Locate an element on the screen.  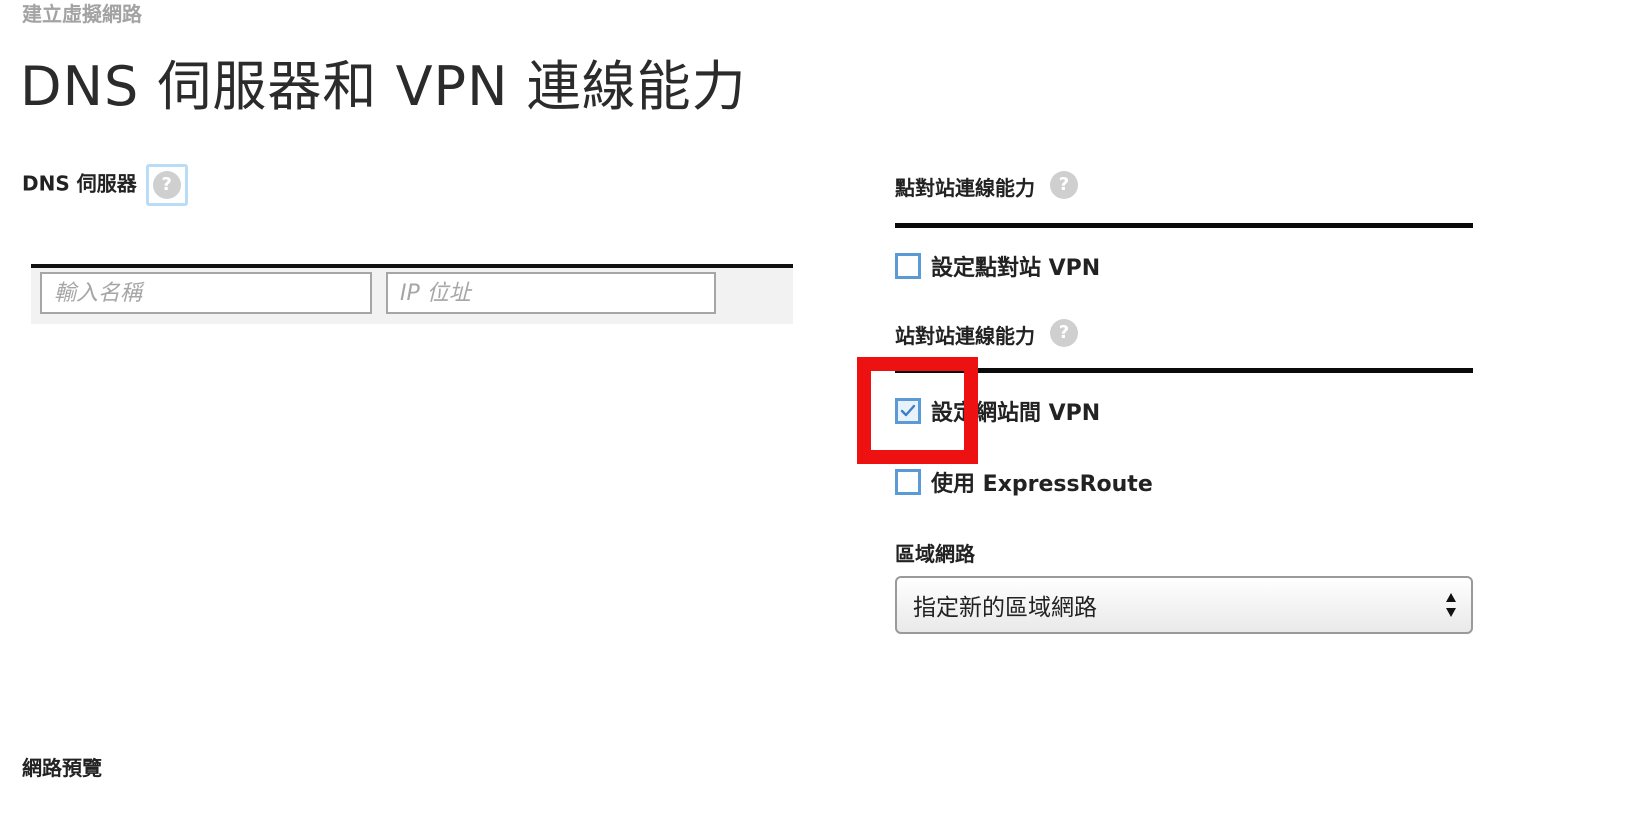
configure-site-to-site-checkbox-row: 設定網站間 VPN is located at coordinates (997, 411).